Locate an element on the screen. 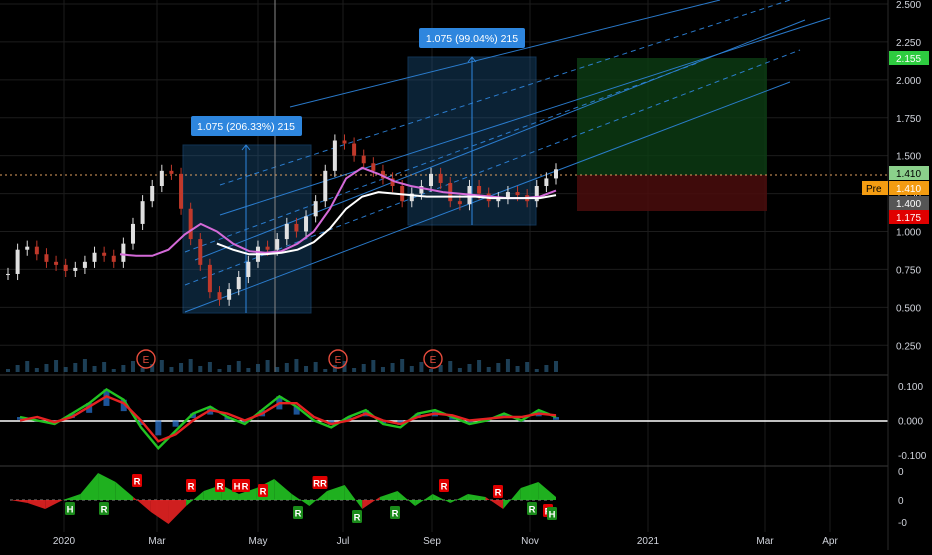  histogram-tick-label: 0 is located at coordinates (901, 501).